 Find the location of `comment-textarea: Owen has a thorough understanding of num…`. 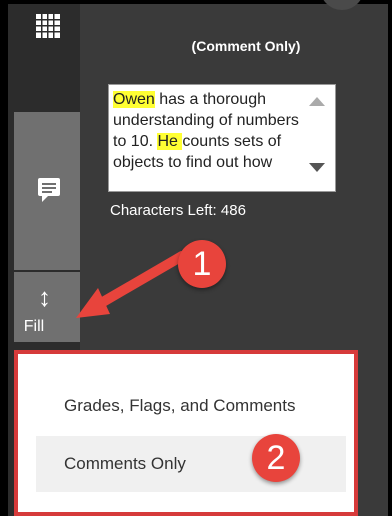

comment-textarea: Owen has a thorough understanding of num… is located at coordinates (222, 138).